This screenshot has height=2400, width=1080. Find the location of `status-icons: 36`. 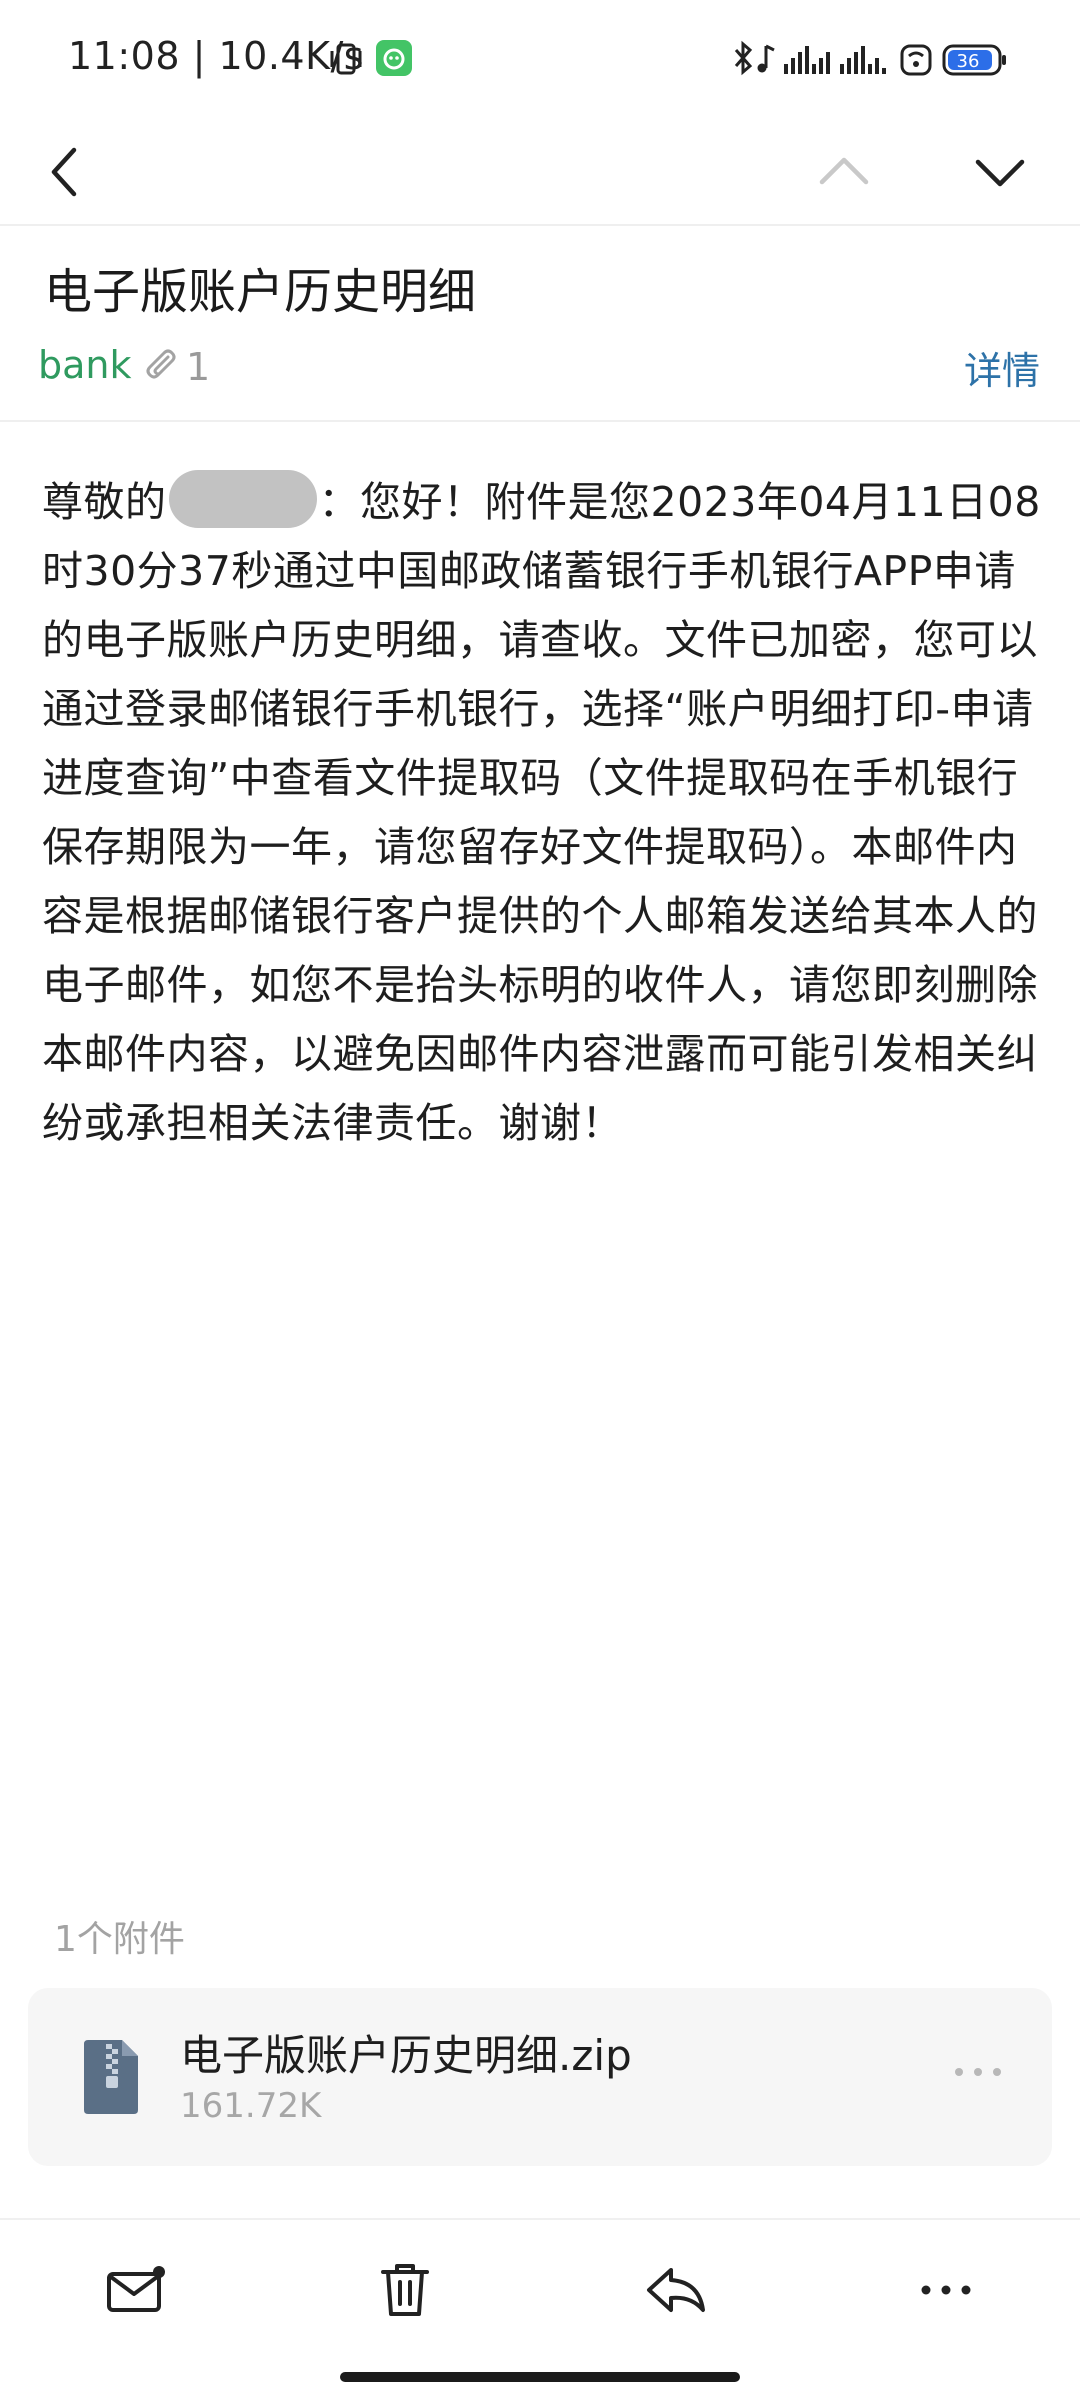

status-icons: 36 is located at coordinates (870, 58).